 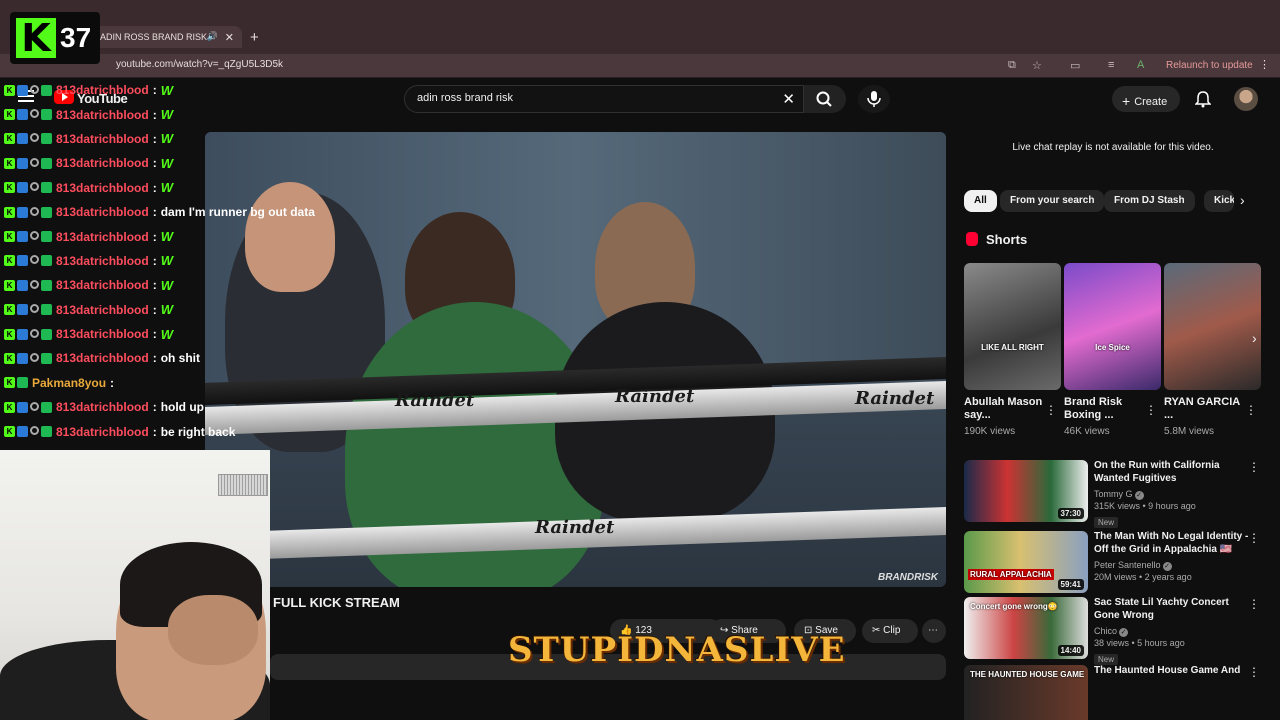 What do you see at coordinates (1203, 99) in the screenshot?
I see `notifications-bell-icon` at bounding box center [1203, 99].